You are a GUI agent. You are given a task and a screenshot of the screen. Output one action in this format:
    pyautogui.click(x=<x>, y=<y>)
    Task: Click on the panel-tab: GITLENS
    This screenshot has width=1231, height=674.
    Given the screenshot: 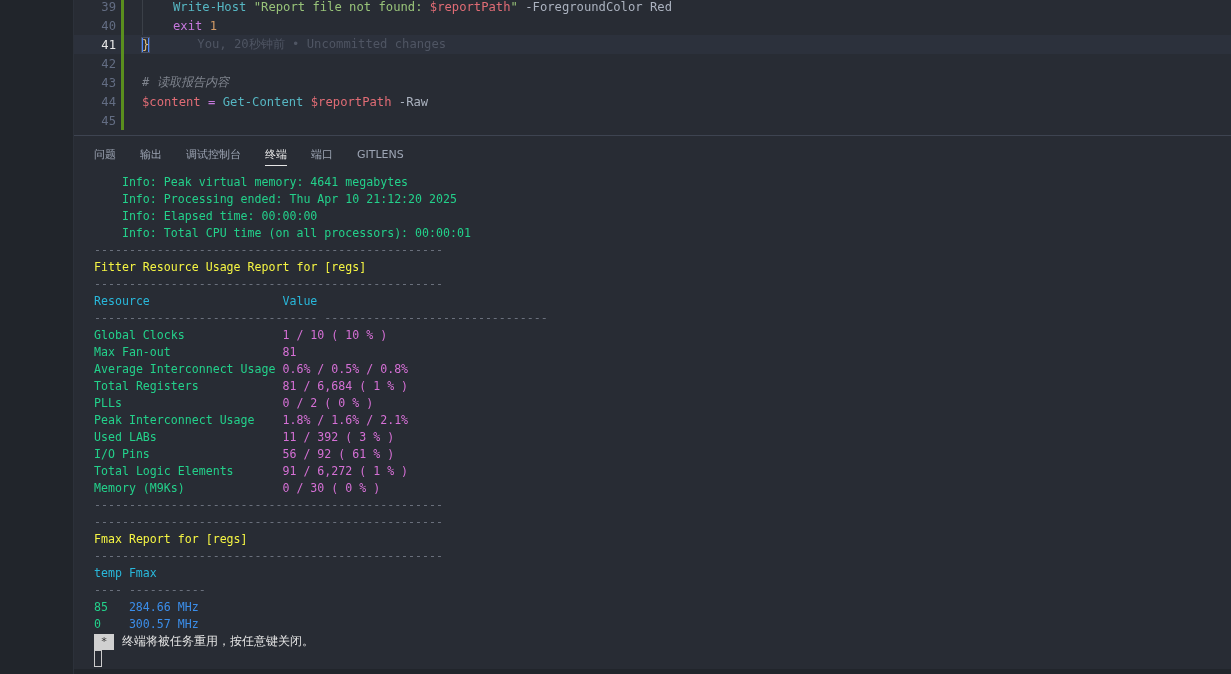 What is the action you would take?
    pyautogui.click(x=380, y=154)
    